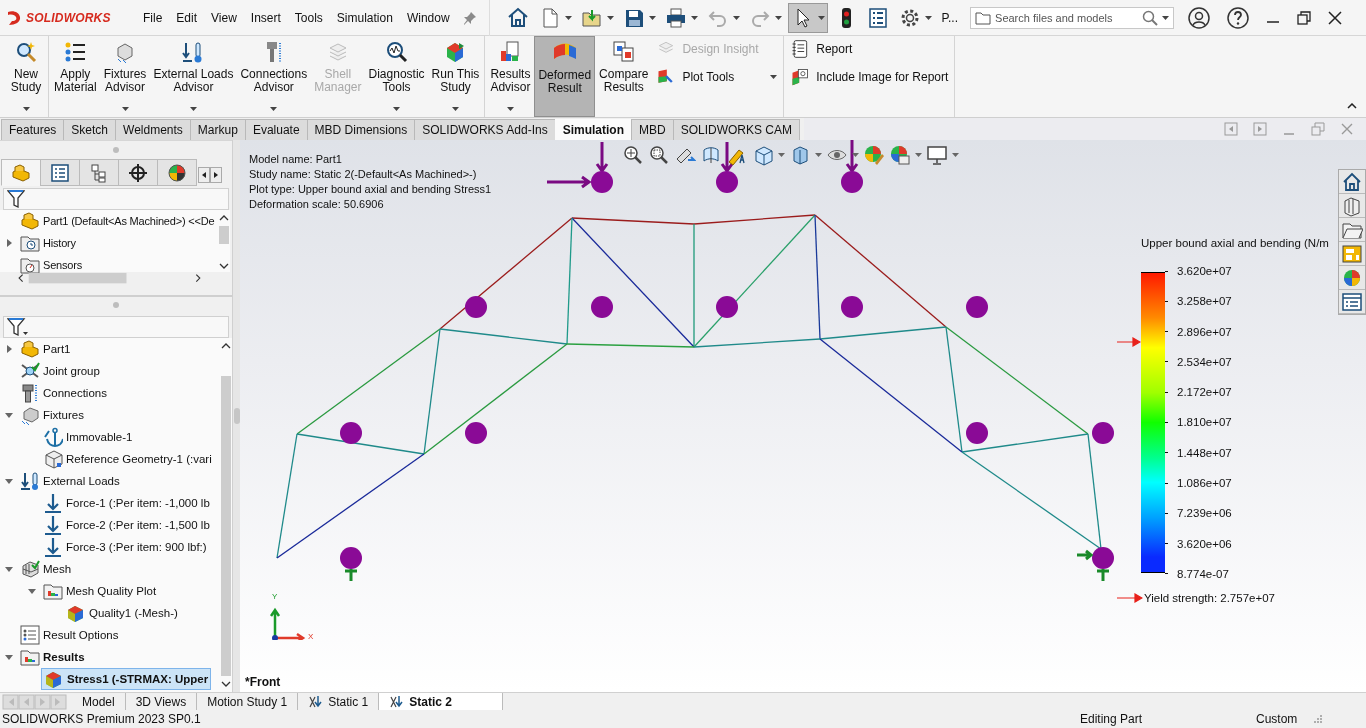 The image size is (1366, 728). I want to click on ribbon-button: Apply Material, so click(75, 76).